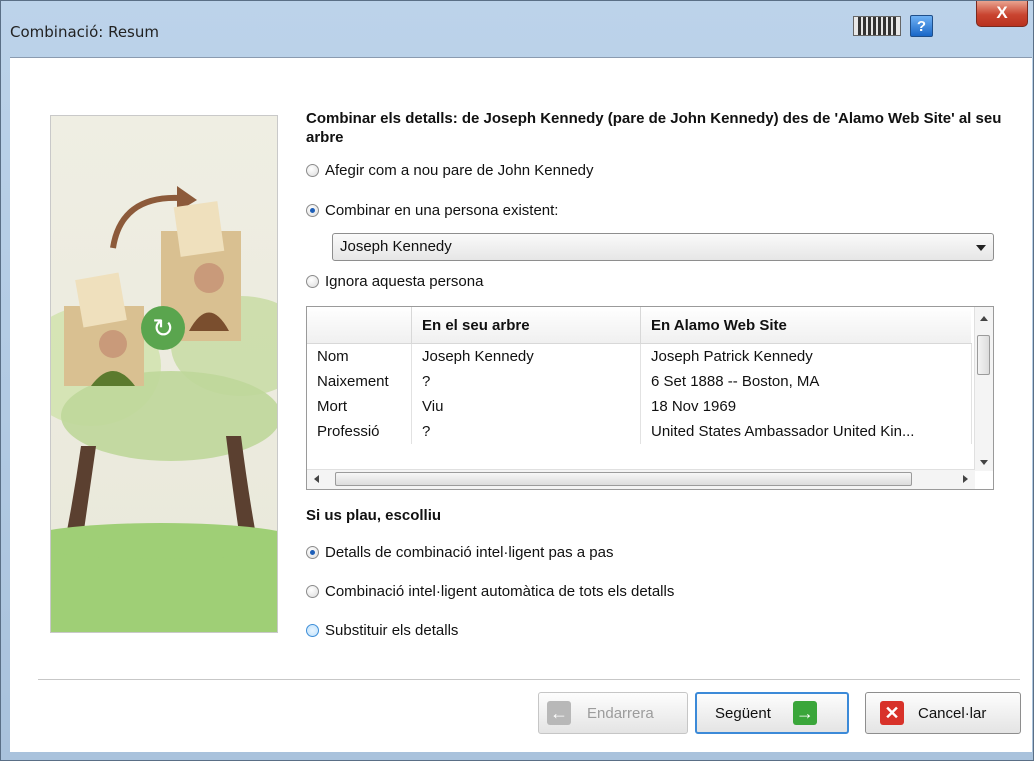 This screenshot has width=1034, height=761. What do you see at coordinates (804, 713) in the screenshot?
I see `arrow-right-icon: →` at bounding box center [804, 713].